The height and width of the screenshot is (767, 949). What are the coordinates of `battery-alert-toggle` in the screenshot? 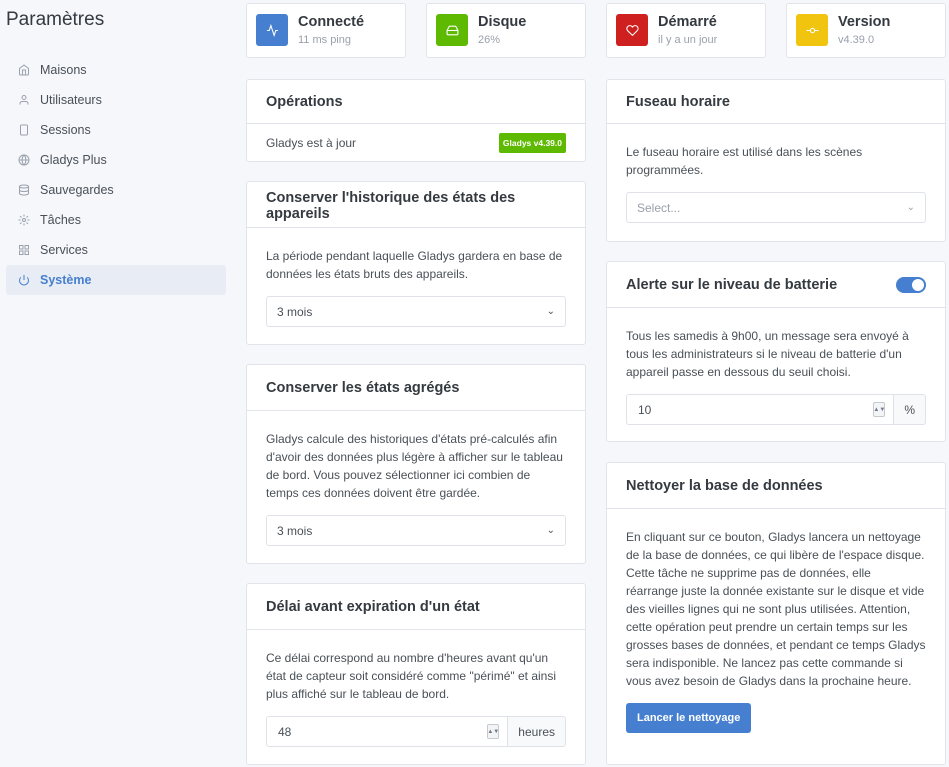 It's located at (911, 284).